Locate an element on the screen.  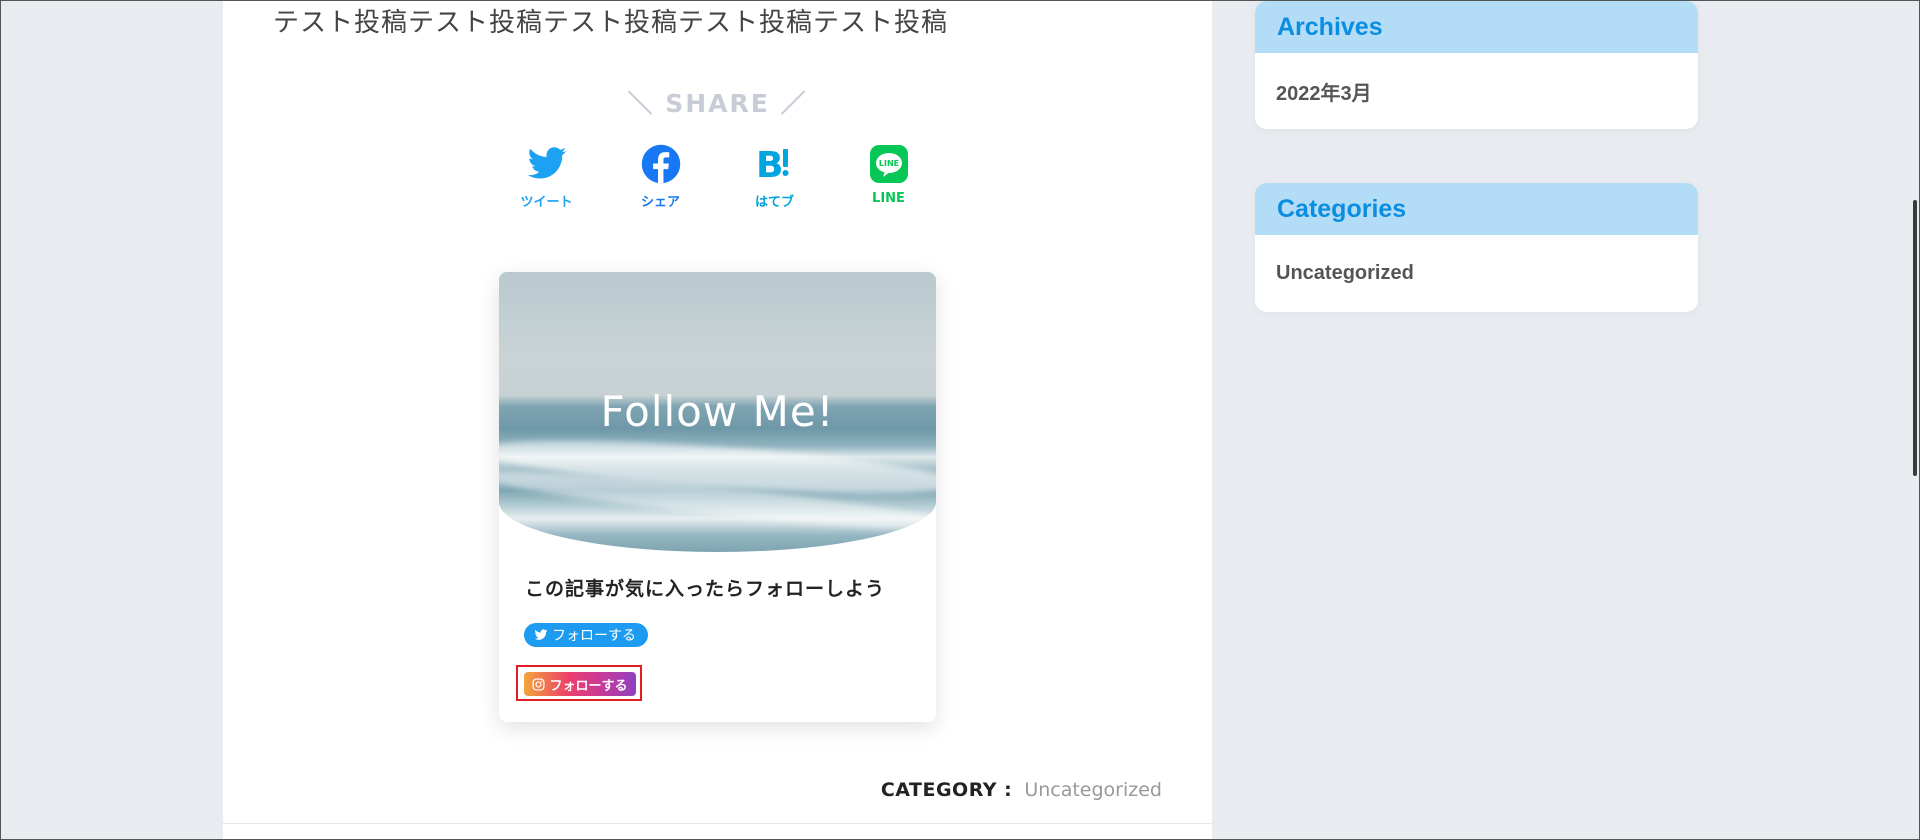
svg-text: LINE is located at coordinates (888, 163).